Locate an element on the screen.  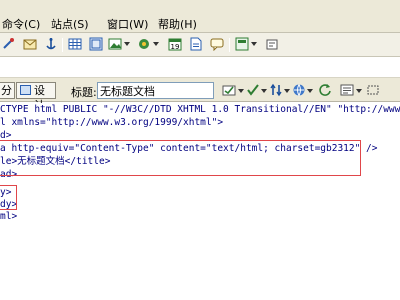
view-options-dropdown-arrow is located at coordinates (359, 91).